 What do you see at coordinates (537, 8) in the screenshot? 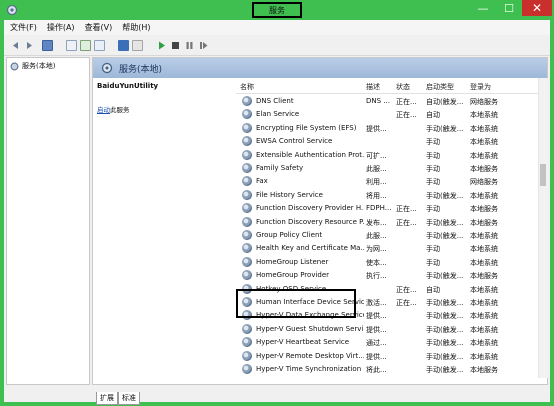
I see `close-button: ✕` at bounding box center [537, 8].